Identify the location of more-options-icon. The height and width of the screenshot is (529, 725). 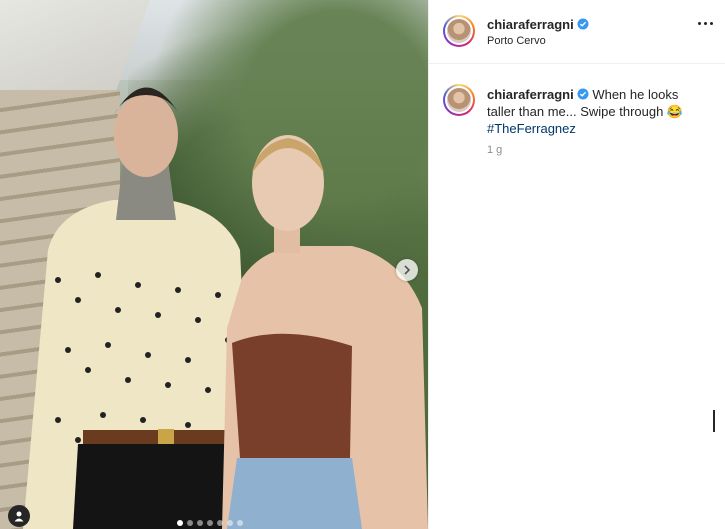
(705, 23).